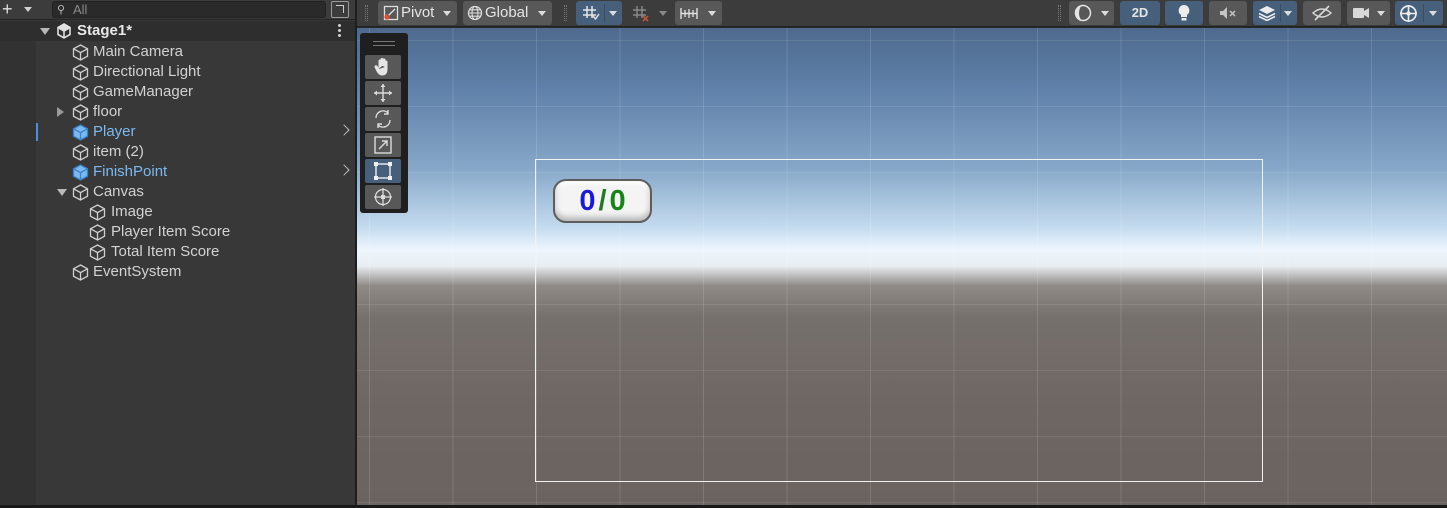 The image size is (1447, 508). Describe the element at coordinates (1408, 13) in the screenshot. I see `gizmo-icon` at that location.